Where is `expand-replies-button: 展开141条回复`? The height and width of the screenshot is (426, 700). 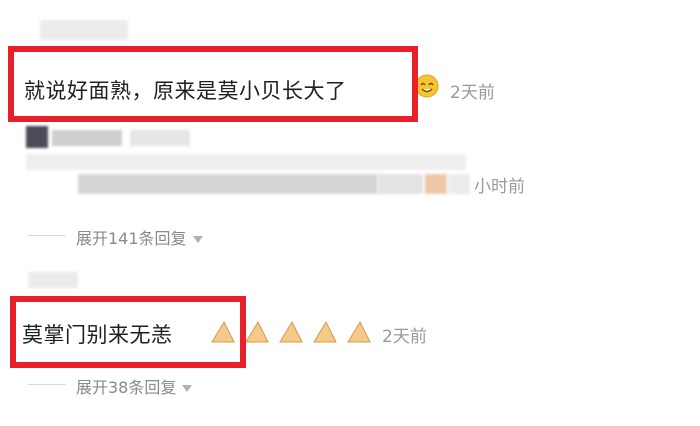 expand-replies-button: 展开141条回复 is located at coordinates (139, 237).